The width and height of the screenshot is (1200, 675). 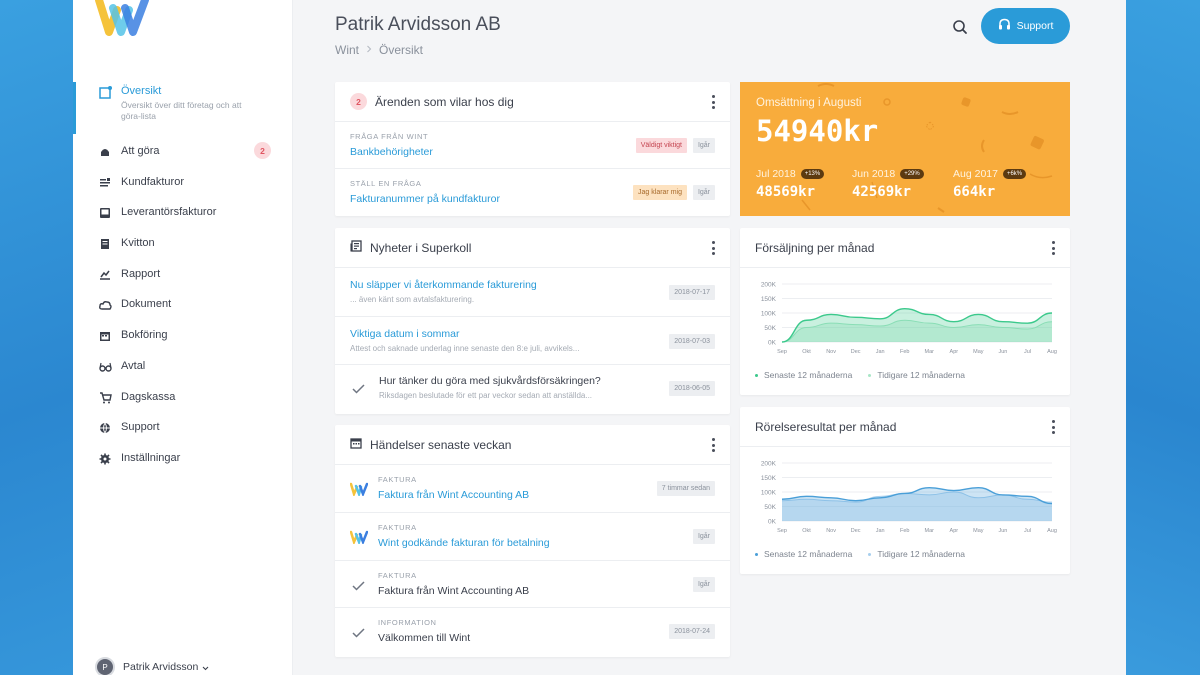 What do you see at coordinates (954, 352) in the screenshot?
I see `x-tick-label: Apr` at bounding box center [954, 352].